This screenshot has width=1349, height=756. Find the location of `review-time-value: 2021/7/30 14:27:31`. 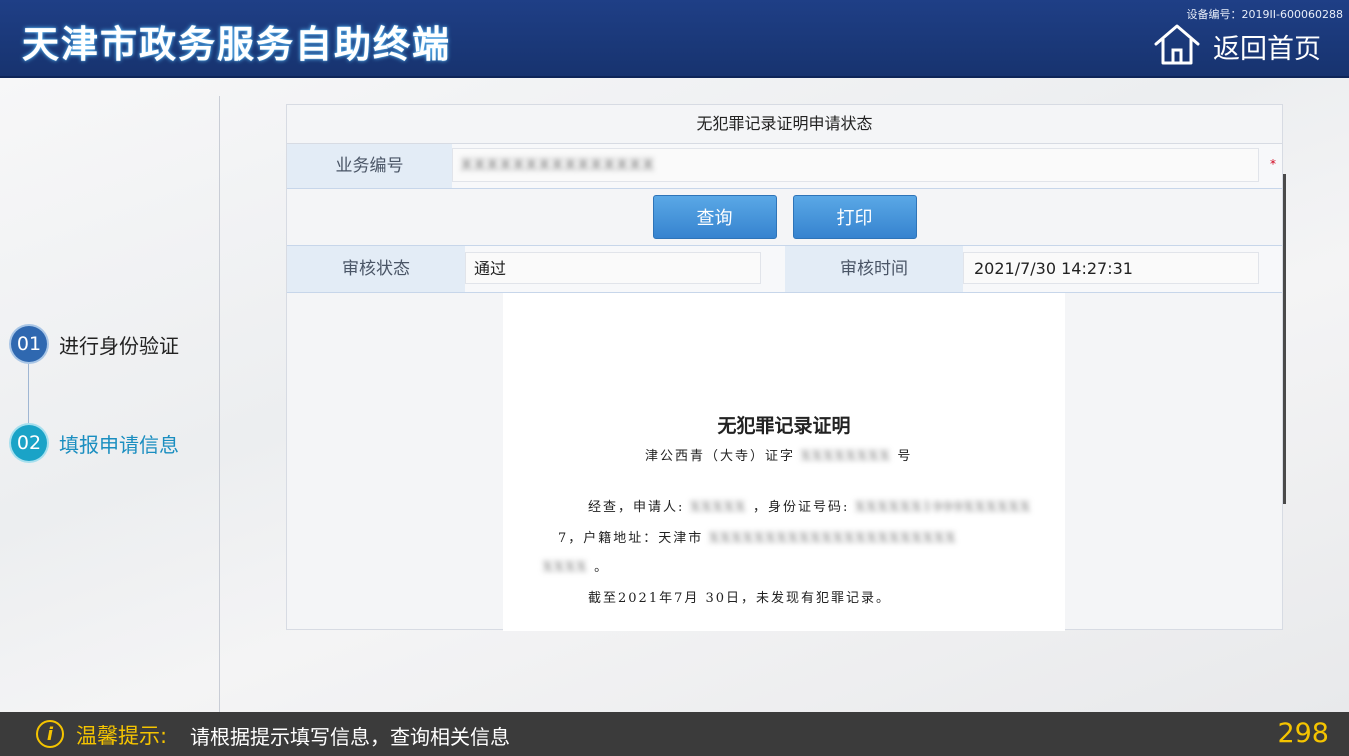

review-time-value: 2021/7/30 14:27:31 is located at coordinates (1111, 268).